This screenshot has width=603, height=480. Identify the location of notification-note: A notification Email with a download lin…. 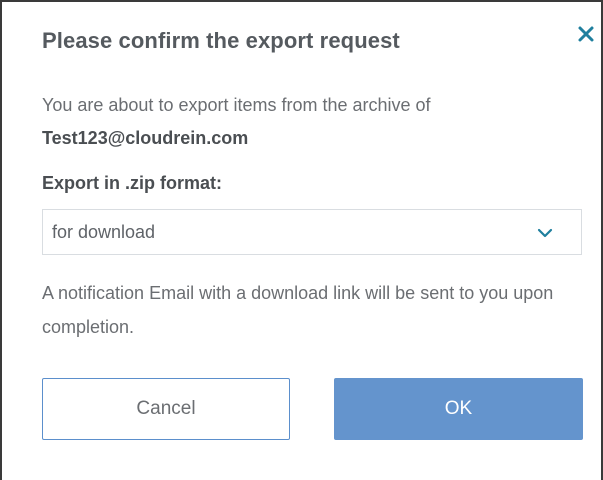
(298, 310).